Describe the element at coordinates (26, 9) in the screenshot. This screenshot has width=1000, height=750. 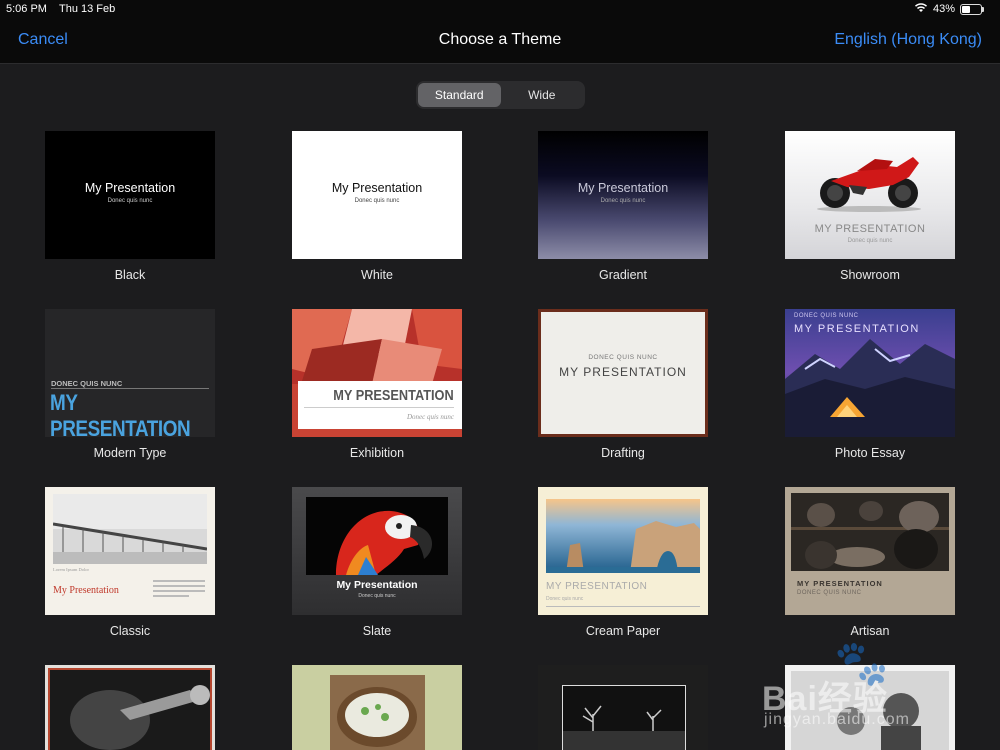
I see `status-time: 5:06 PM` at that location.